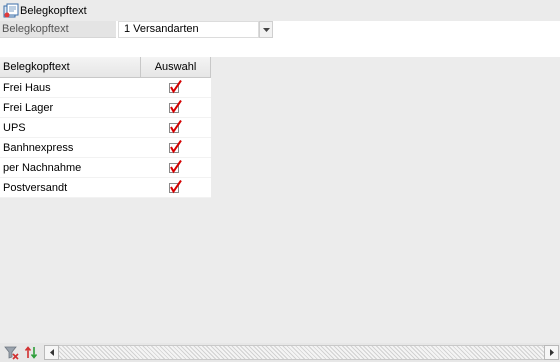 The image size is (560, 362). What do you see at coordinates (188, 29) in the screenshot?
I see `filter-select: 1 Versandarten` at bounding box center [188, 29].